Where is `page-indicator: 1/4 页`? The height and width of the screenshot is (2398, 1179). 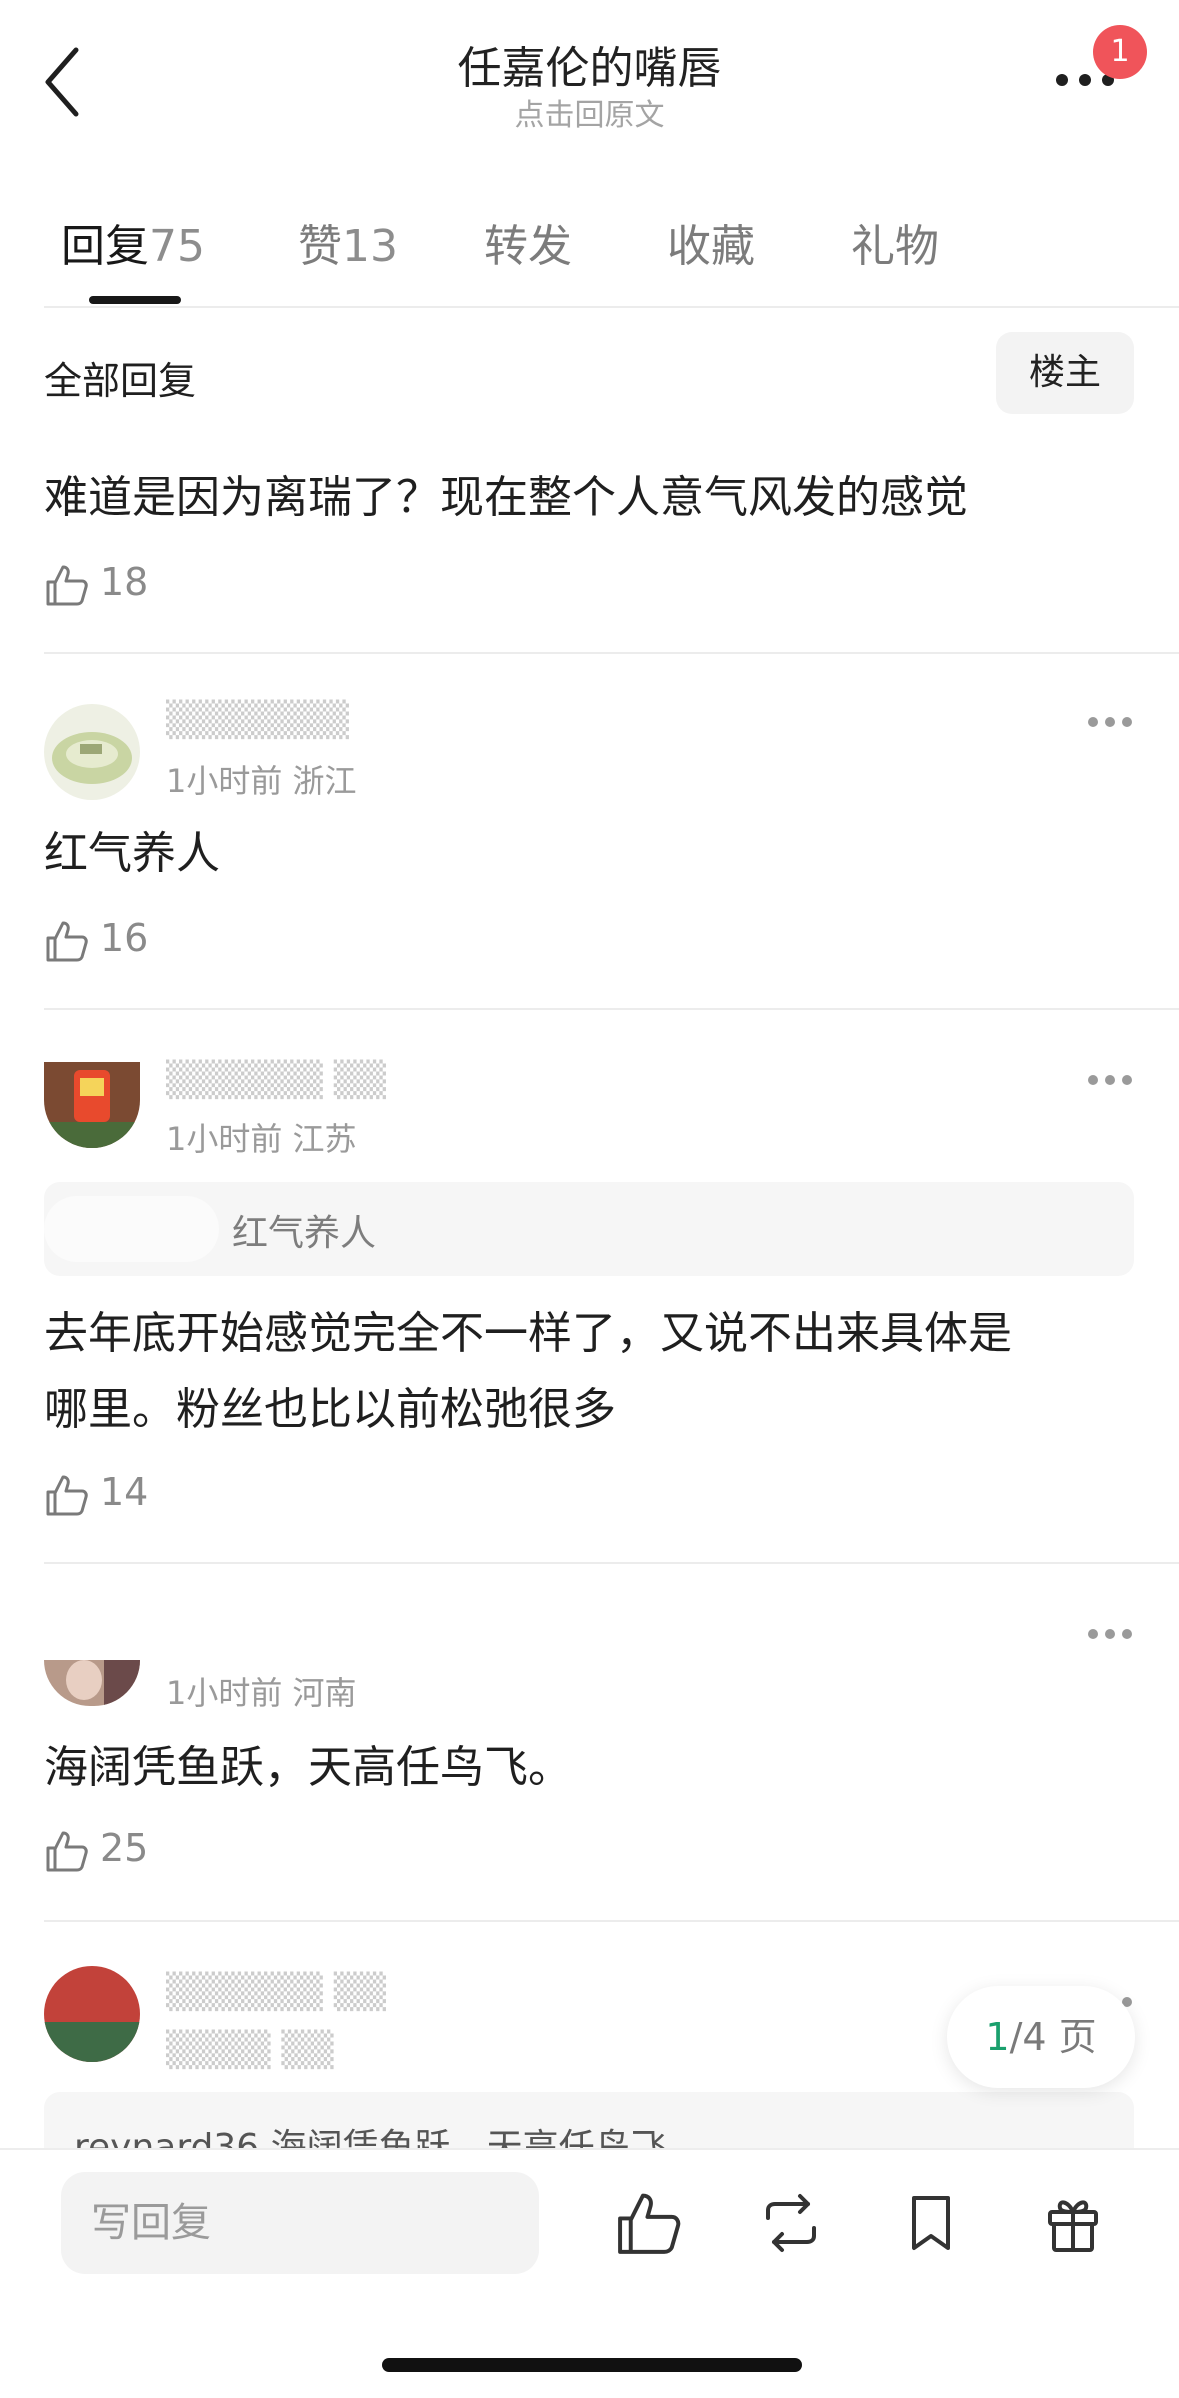
page-indicator: 1/4 页 is located at coordinates (1041, 2037).